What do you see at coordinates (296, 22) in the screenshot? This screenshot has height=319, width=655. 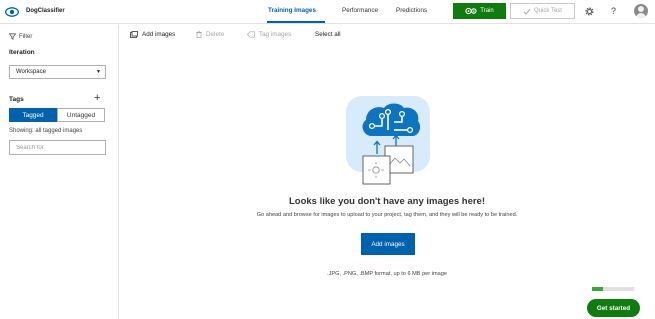 I see `active-tab-underline` at bounding box center [296, 22].